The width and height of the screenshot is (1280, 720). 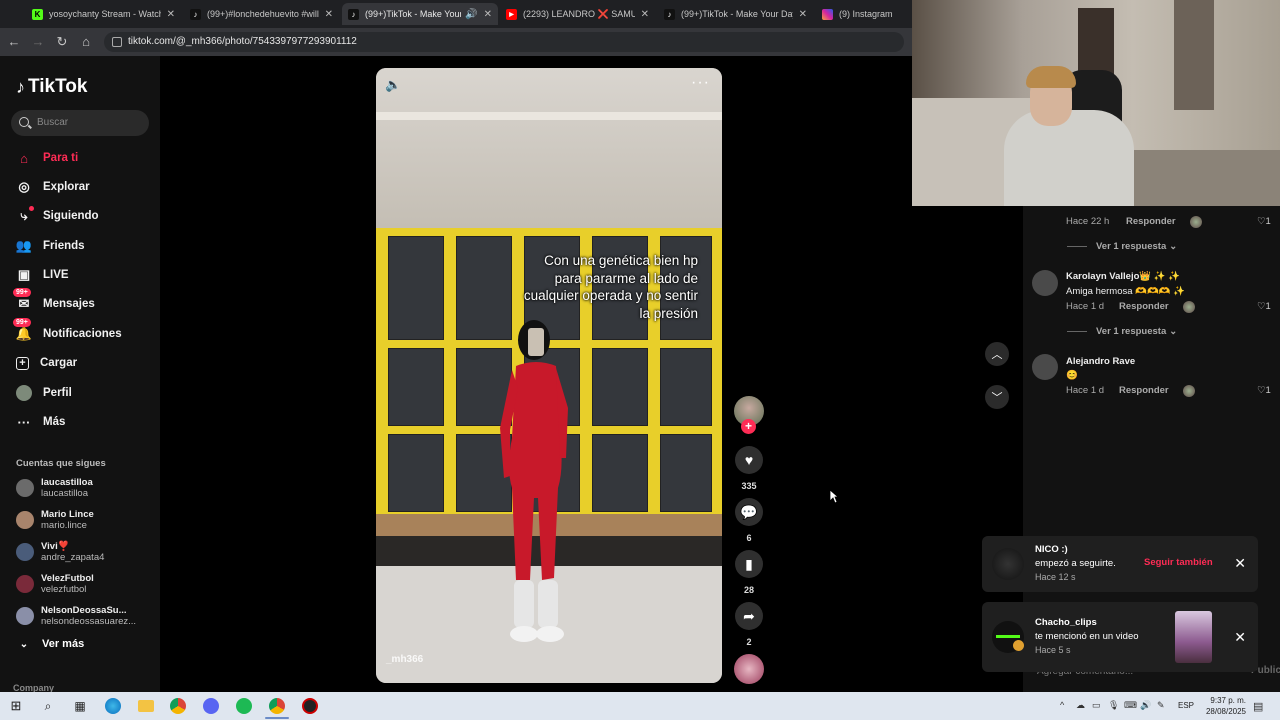 What do you see at coordinates (749, 460) in the screenshot?
I see `like-button: ♥` at bounding box center [749, 460].